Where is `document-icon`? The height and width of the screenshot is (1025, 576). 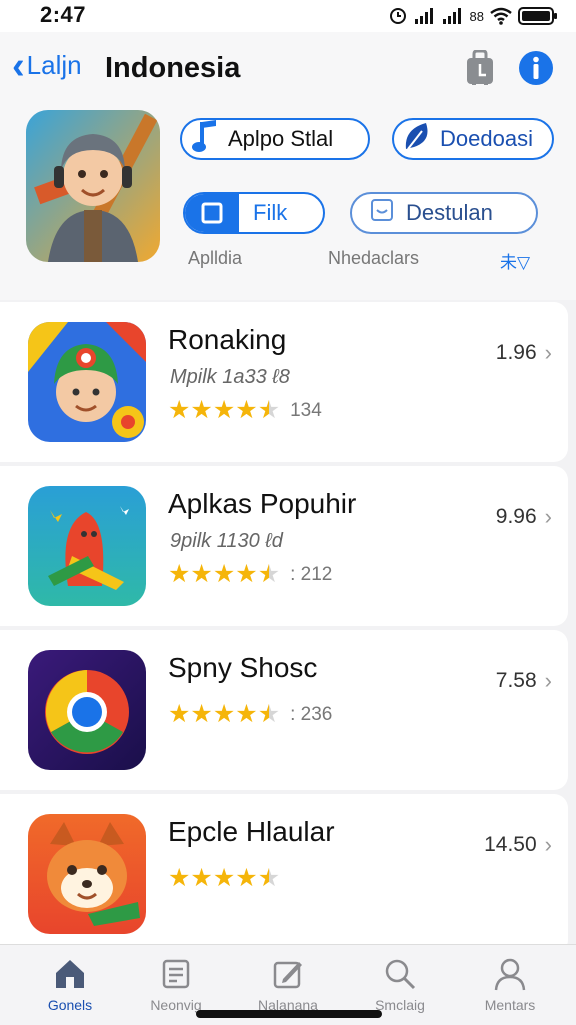
document-icon is located at coordinates (176, 974).